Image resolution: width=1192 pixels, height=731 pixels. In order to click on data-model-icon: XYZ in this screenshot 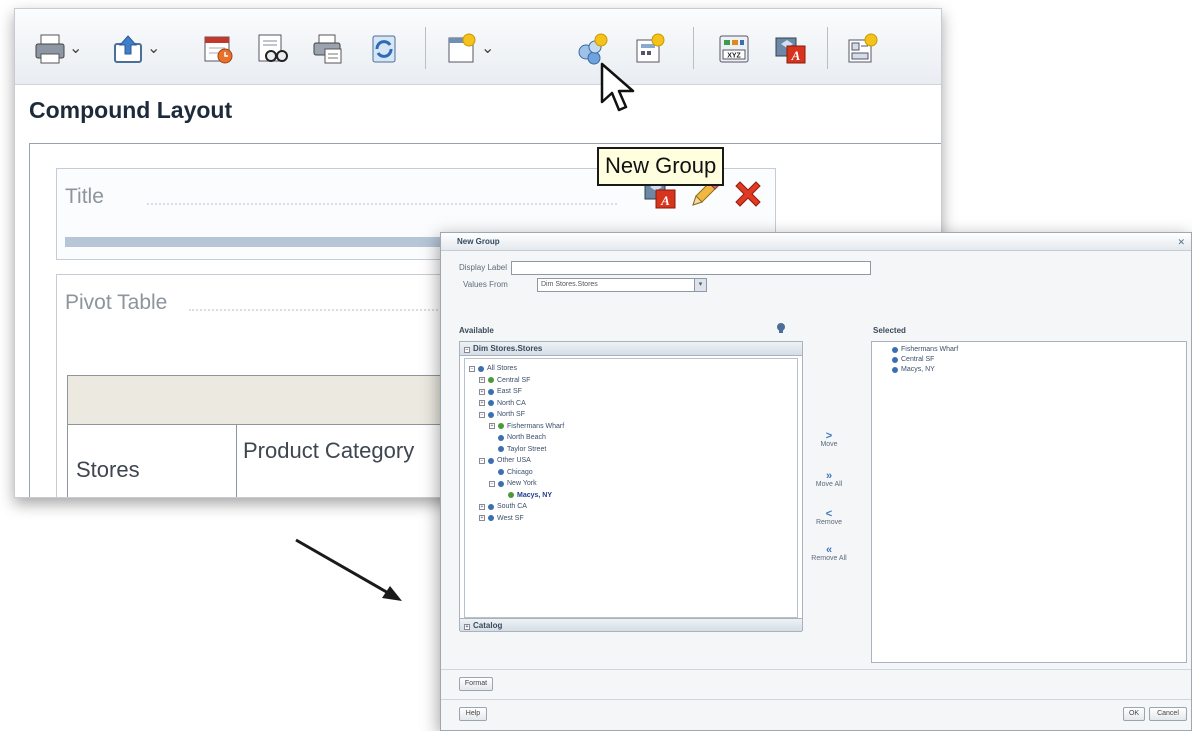, I will do `click(734, 49)`.